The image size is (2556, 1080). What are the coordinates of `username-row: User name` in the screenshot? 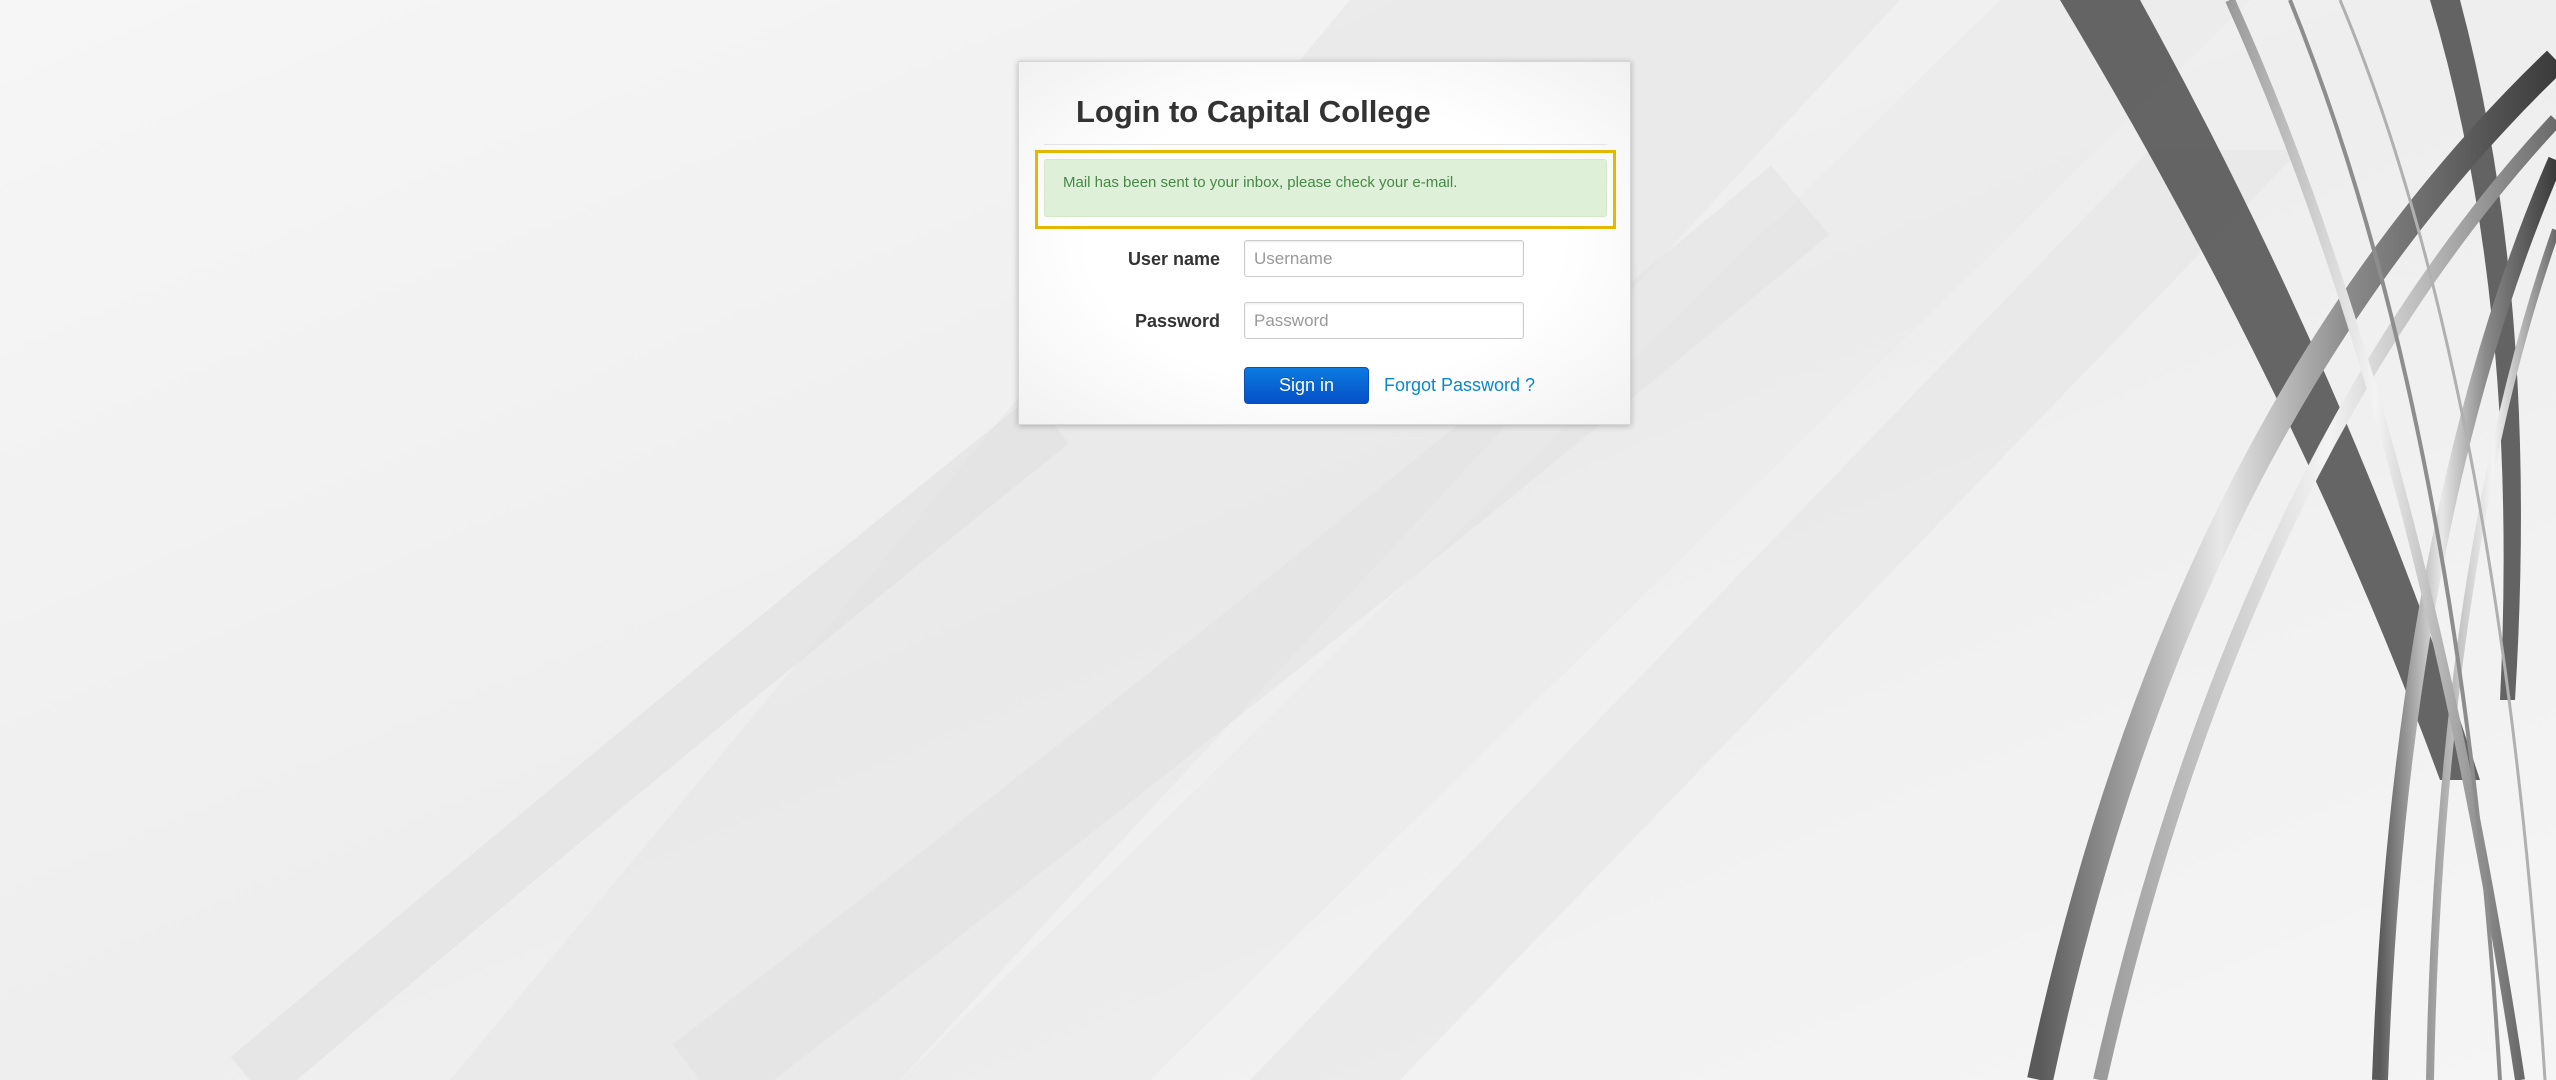 It's located at (1324, 259).